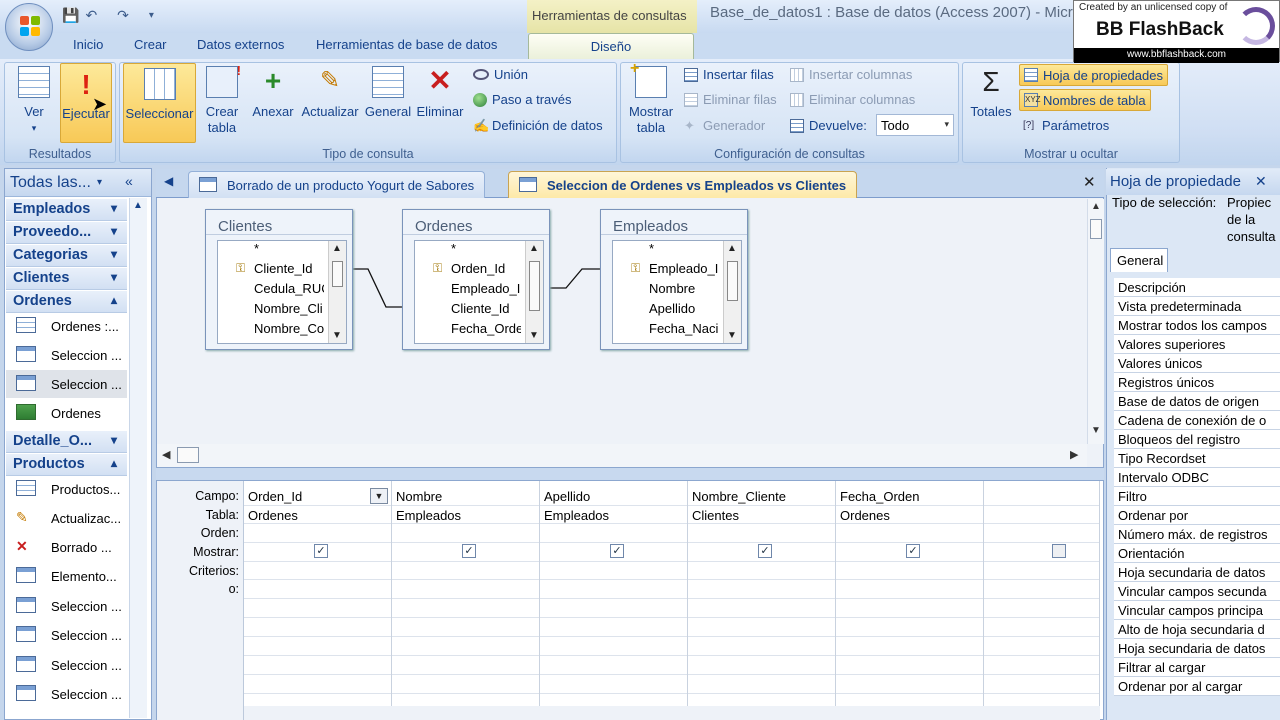 The image size is (1280, 720). Describe the element at coordinates (1095, 321) in the screenshot. I see `design-vertical-scrollbar: ▲ ▼` at that location.